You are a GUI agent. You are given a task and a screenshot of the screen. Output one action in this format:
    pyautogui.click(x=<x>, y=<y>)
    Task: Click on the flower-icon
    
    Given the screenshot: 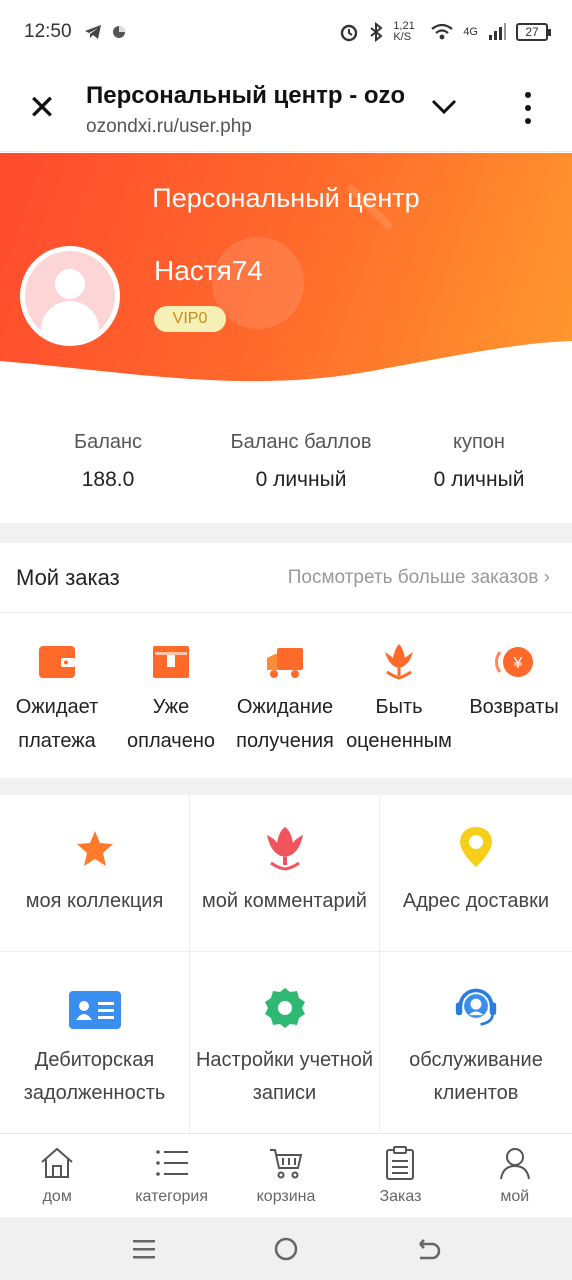 What is the action you would take?
    pyautogui.click(x=399, y=662)
    